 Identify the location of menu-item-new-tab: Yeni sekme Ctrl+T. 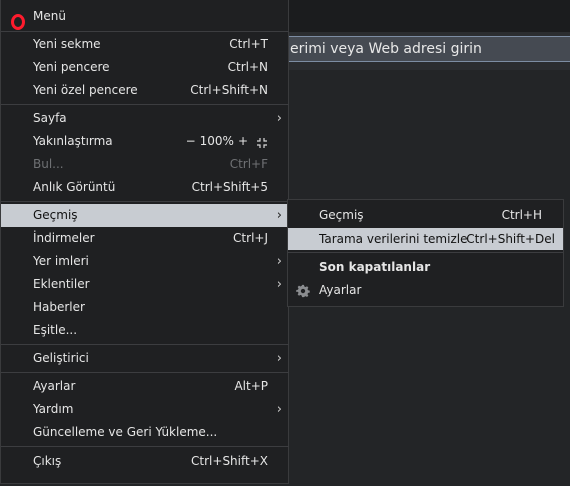
(145, 44).